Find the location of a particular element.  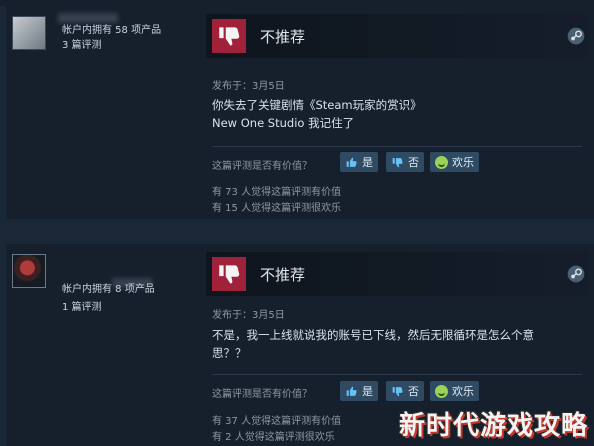

review-line: 你失去了关键剧情《Steam玩家的赏识》 is located at coordinates (317, 105).